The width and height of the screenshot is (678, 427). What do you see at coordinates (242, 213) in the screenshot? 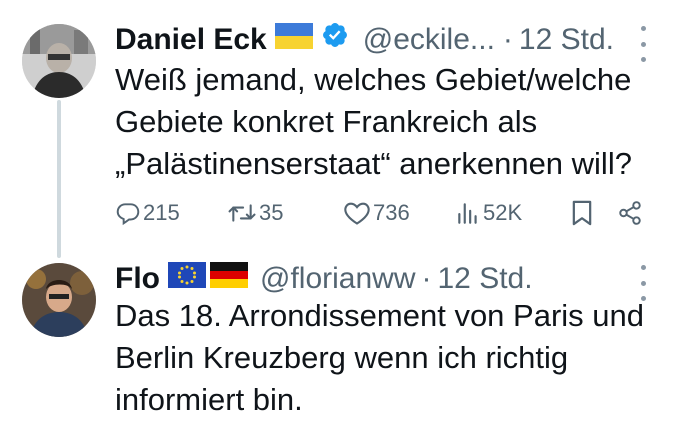
I see `repost-icon` at bounding box center [242, 213].